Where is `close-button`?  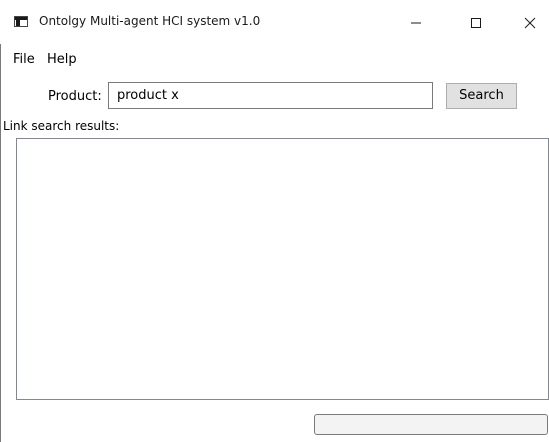 close-button is located at coordinates (530, 23).